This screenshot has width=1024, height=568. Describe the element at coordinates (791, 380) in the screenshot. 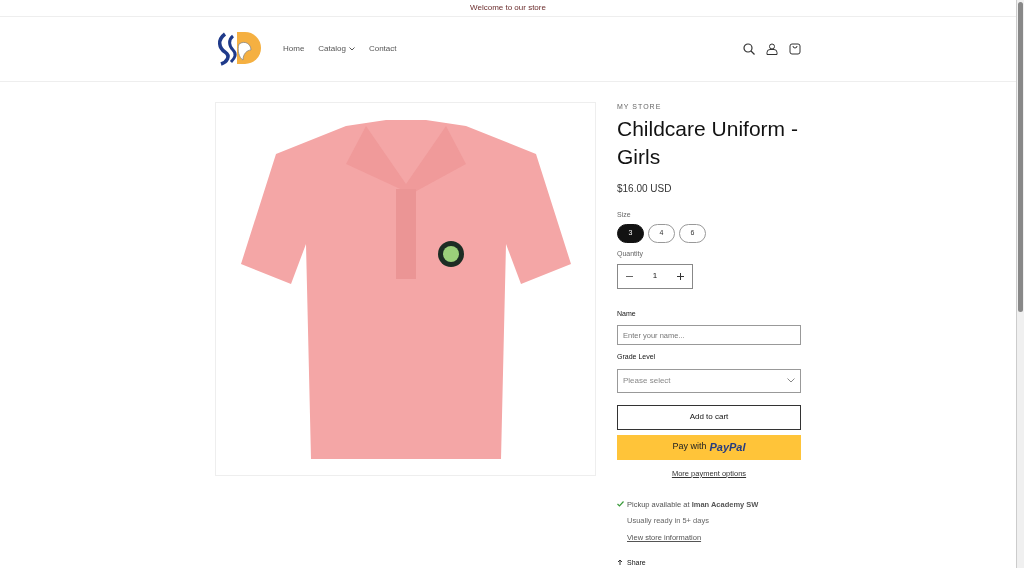

I see `chevron-icon` at that location.